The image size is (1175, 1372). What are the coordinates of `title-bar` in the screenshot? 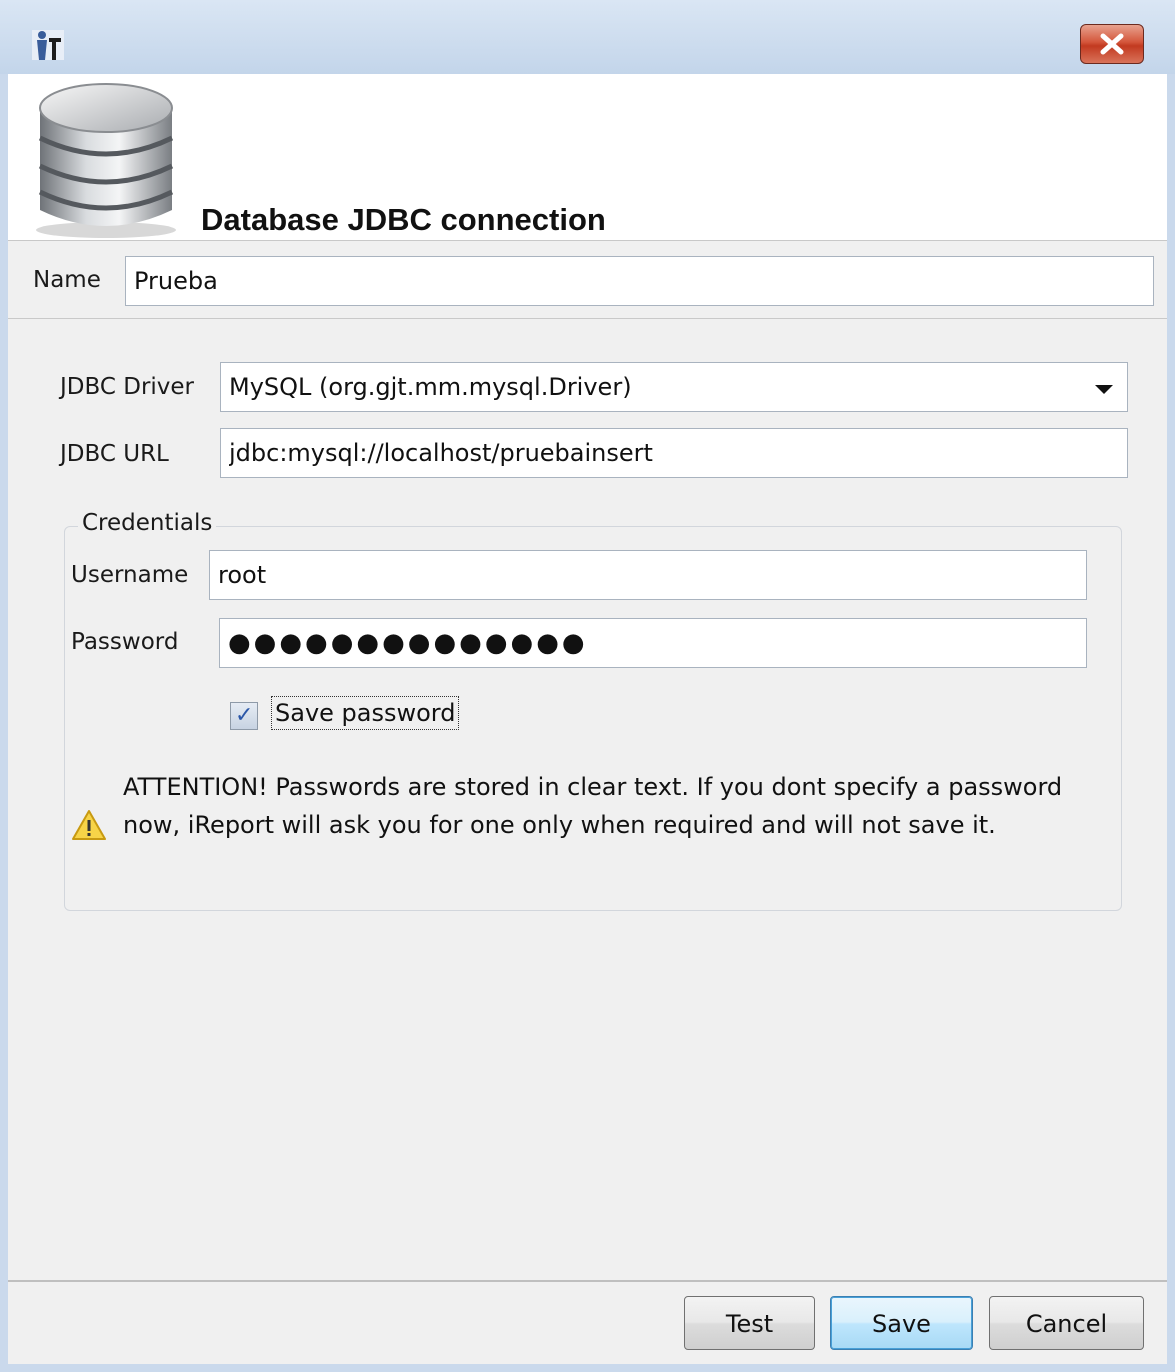 It's located at (587, 37).